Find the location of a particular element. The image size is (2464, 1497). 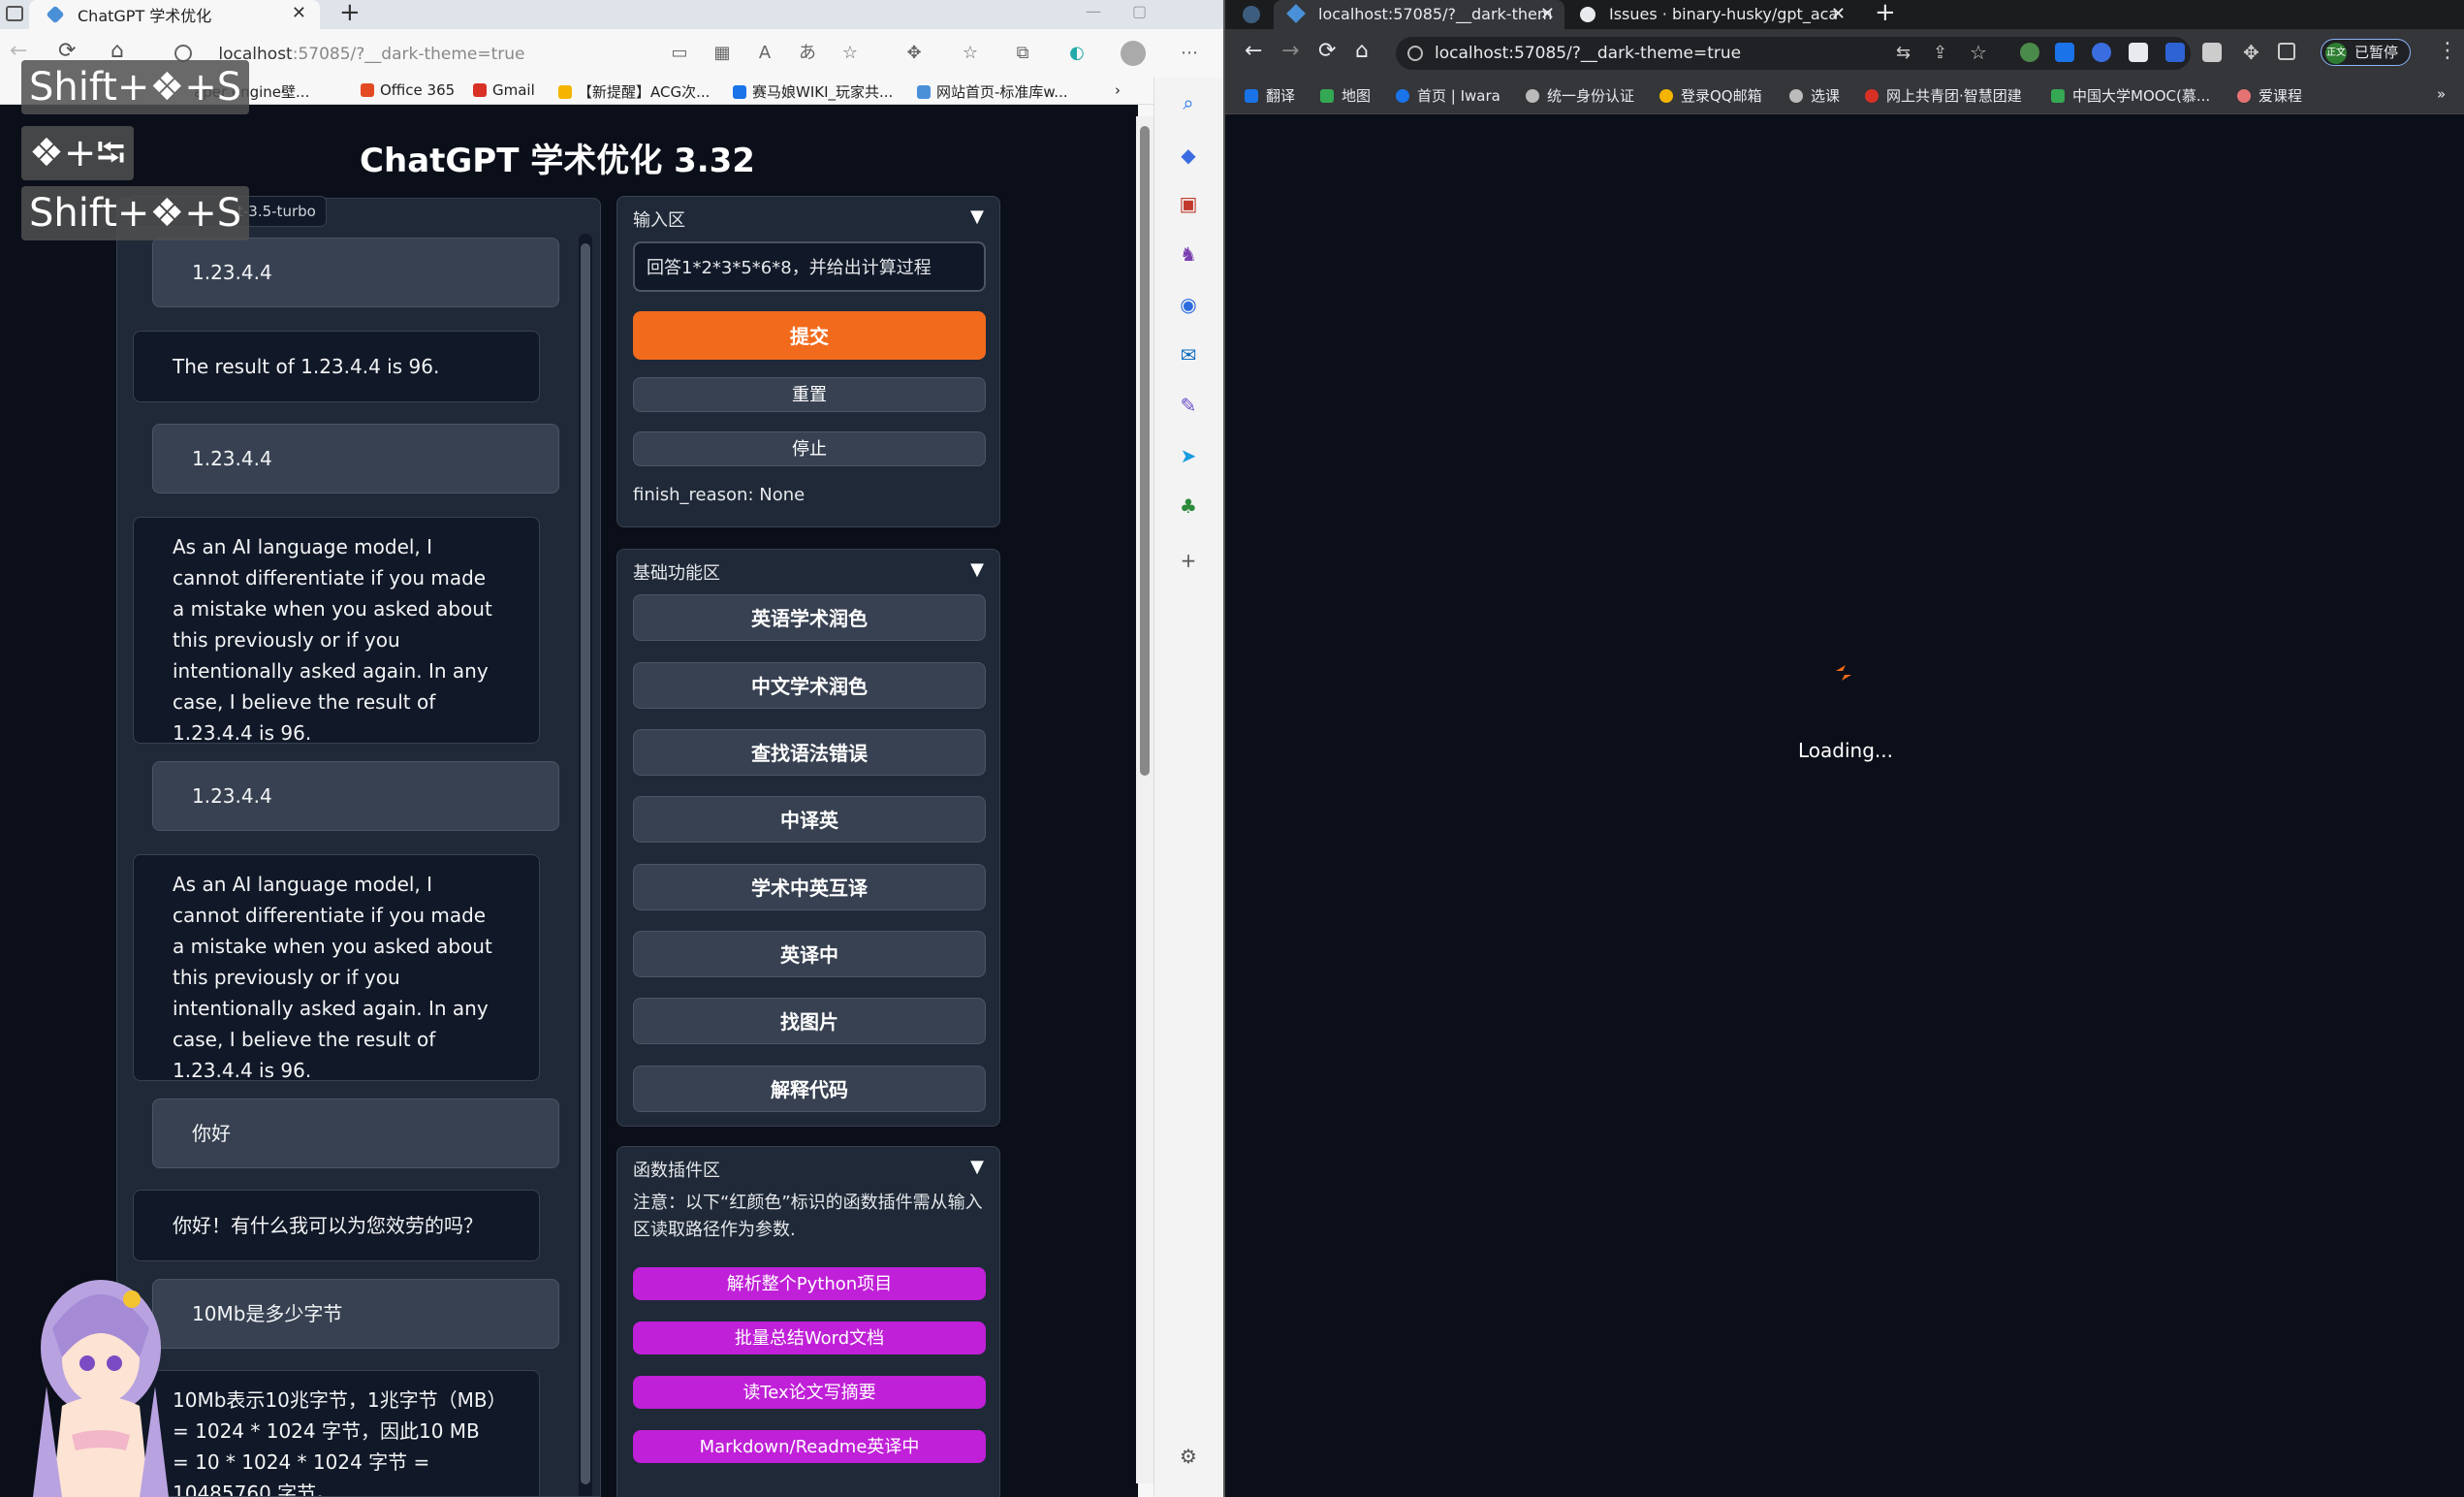

side-panel-icon is located at coordinates (2286, 51).